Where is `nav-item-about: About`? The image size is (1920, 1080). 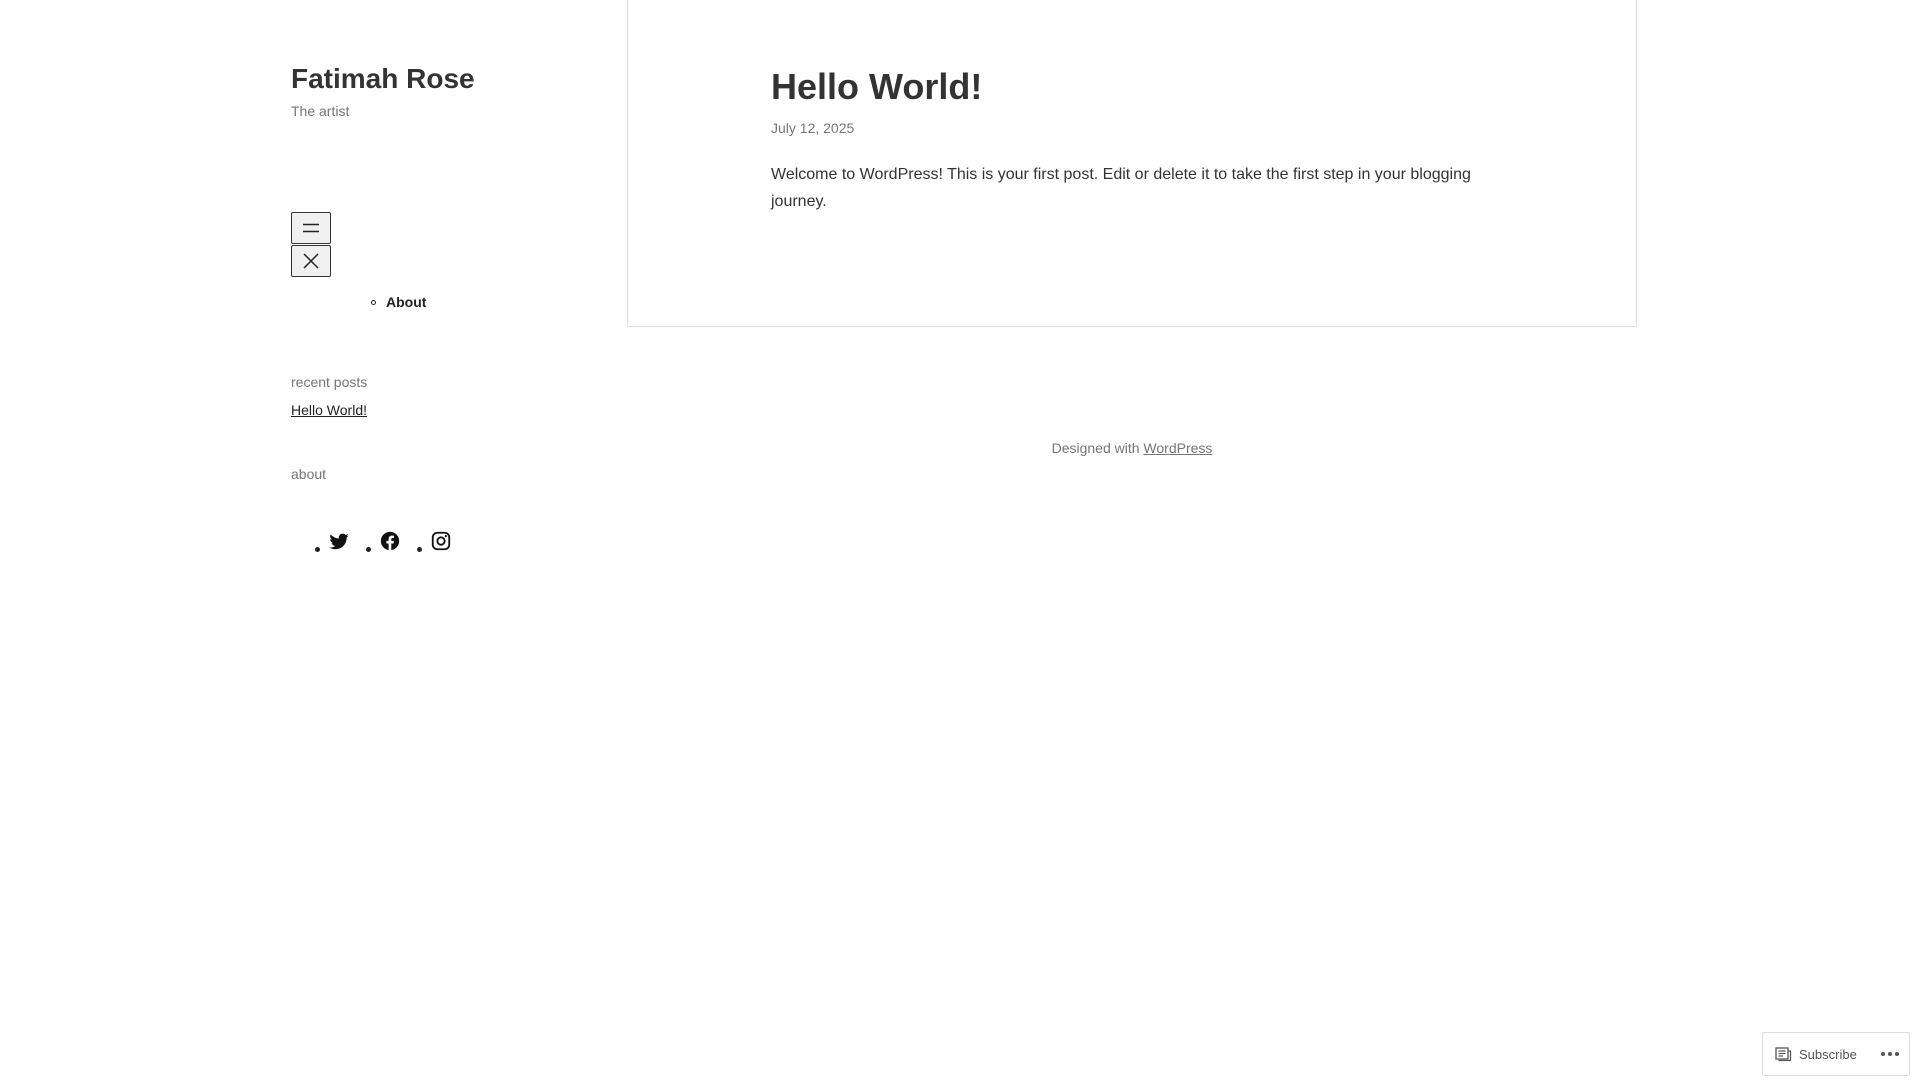 nav-item-about: About is located at coordinates (398, 302).